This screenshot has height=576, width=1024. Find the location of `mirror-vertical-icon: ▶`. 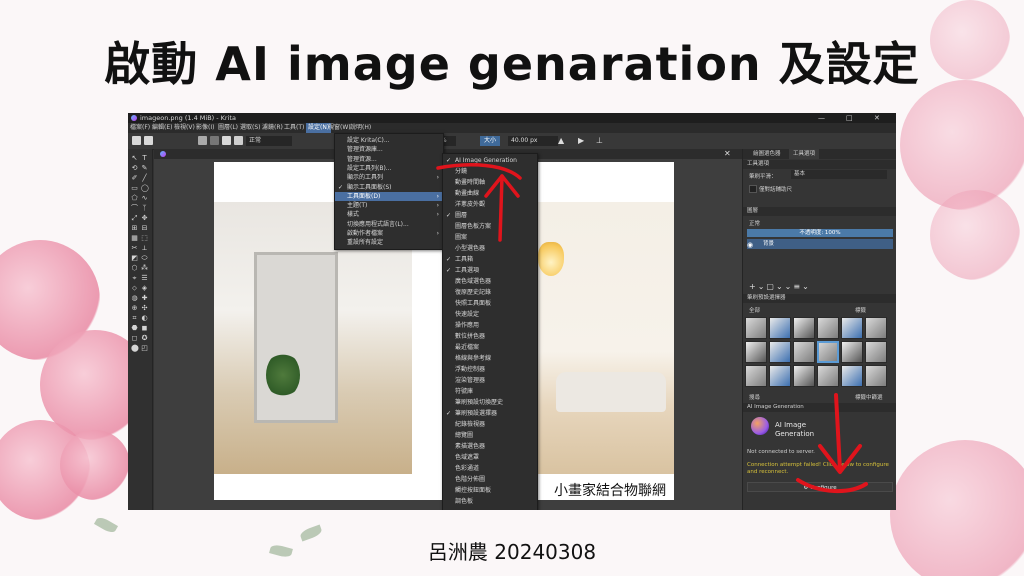

mirror-vertical-icon: ▶ is located at coordinates (582, 140).